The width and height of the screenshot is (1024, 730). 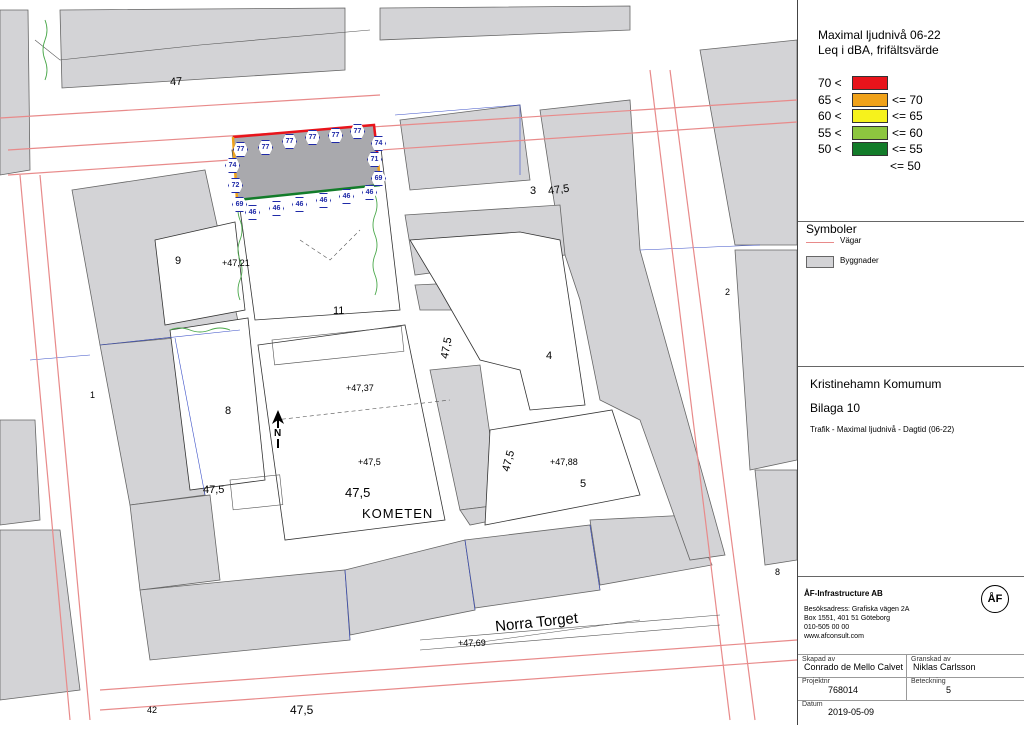 What do you see at coordinates (583, 484) in the screenshot?
I see `block-number: 5` at bounding box center [583, 484].